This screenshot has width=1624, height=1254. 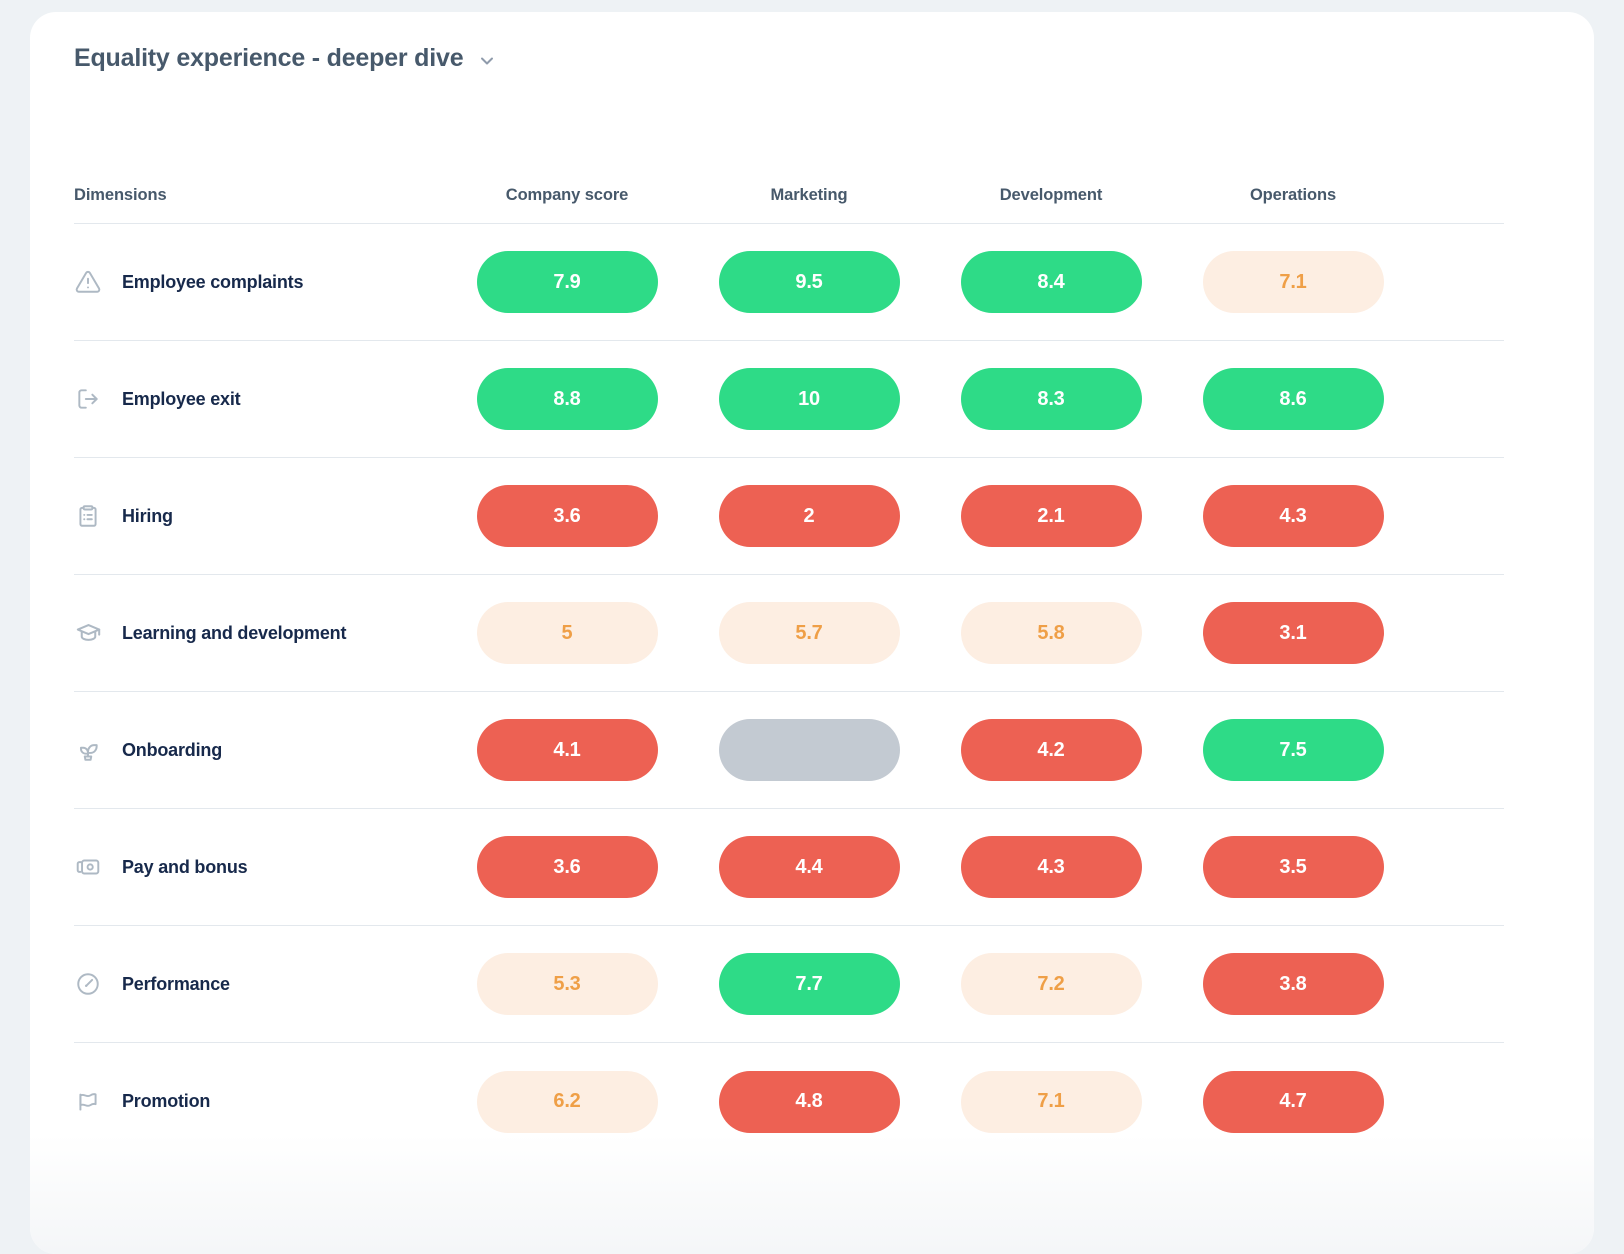 I want to click on score-pill: 8.8, so click(x=567, y=399).